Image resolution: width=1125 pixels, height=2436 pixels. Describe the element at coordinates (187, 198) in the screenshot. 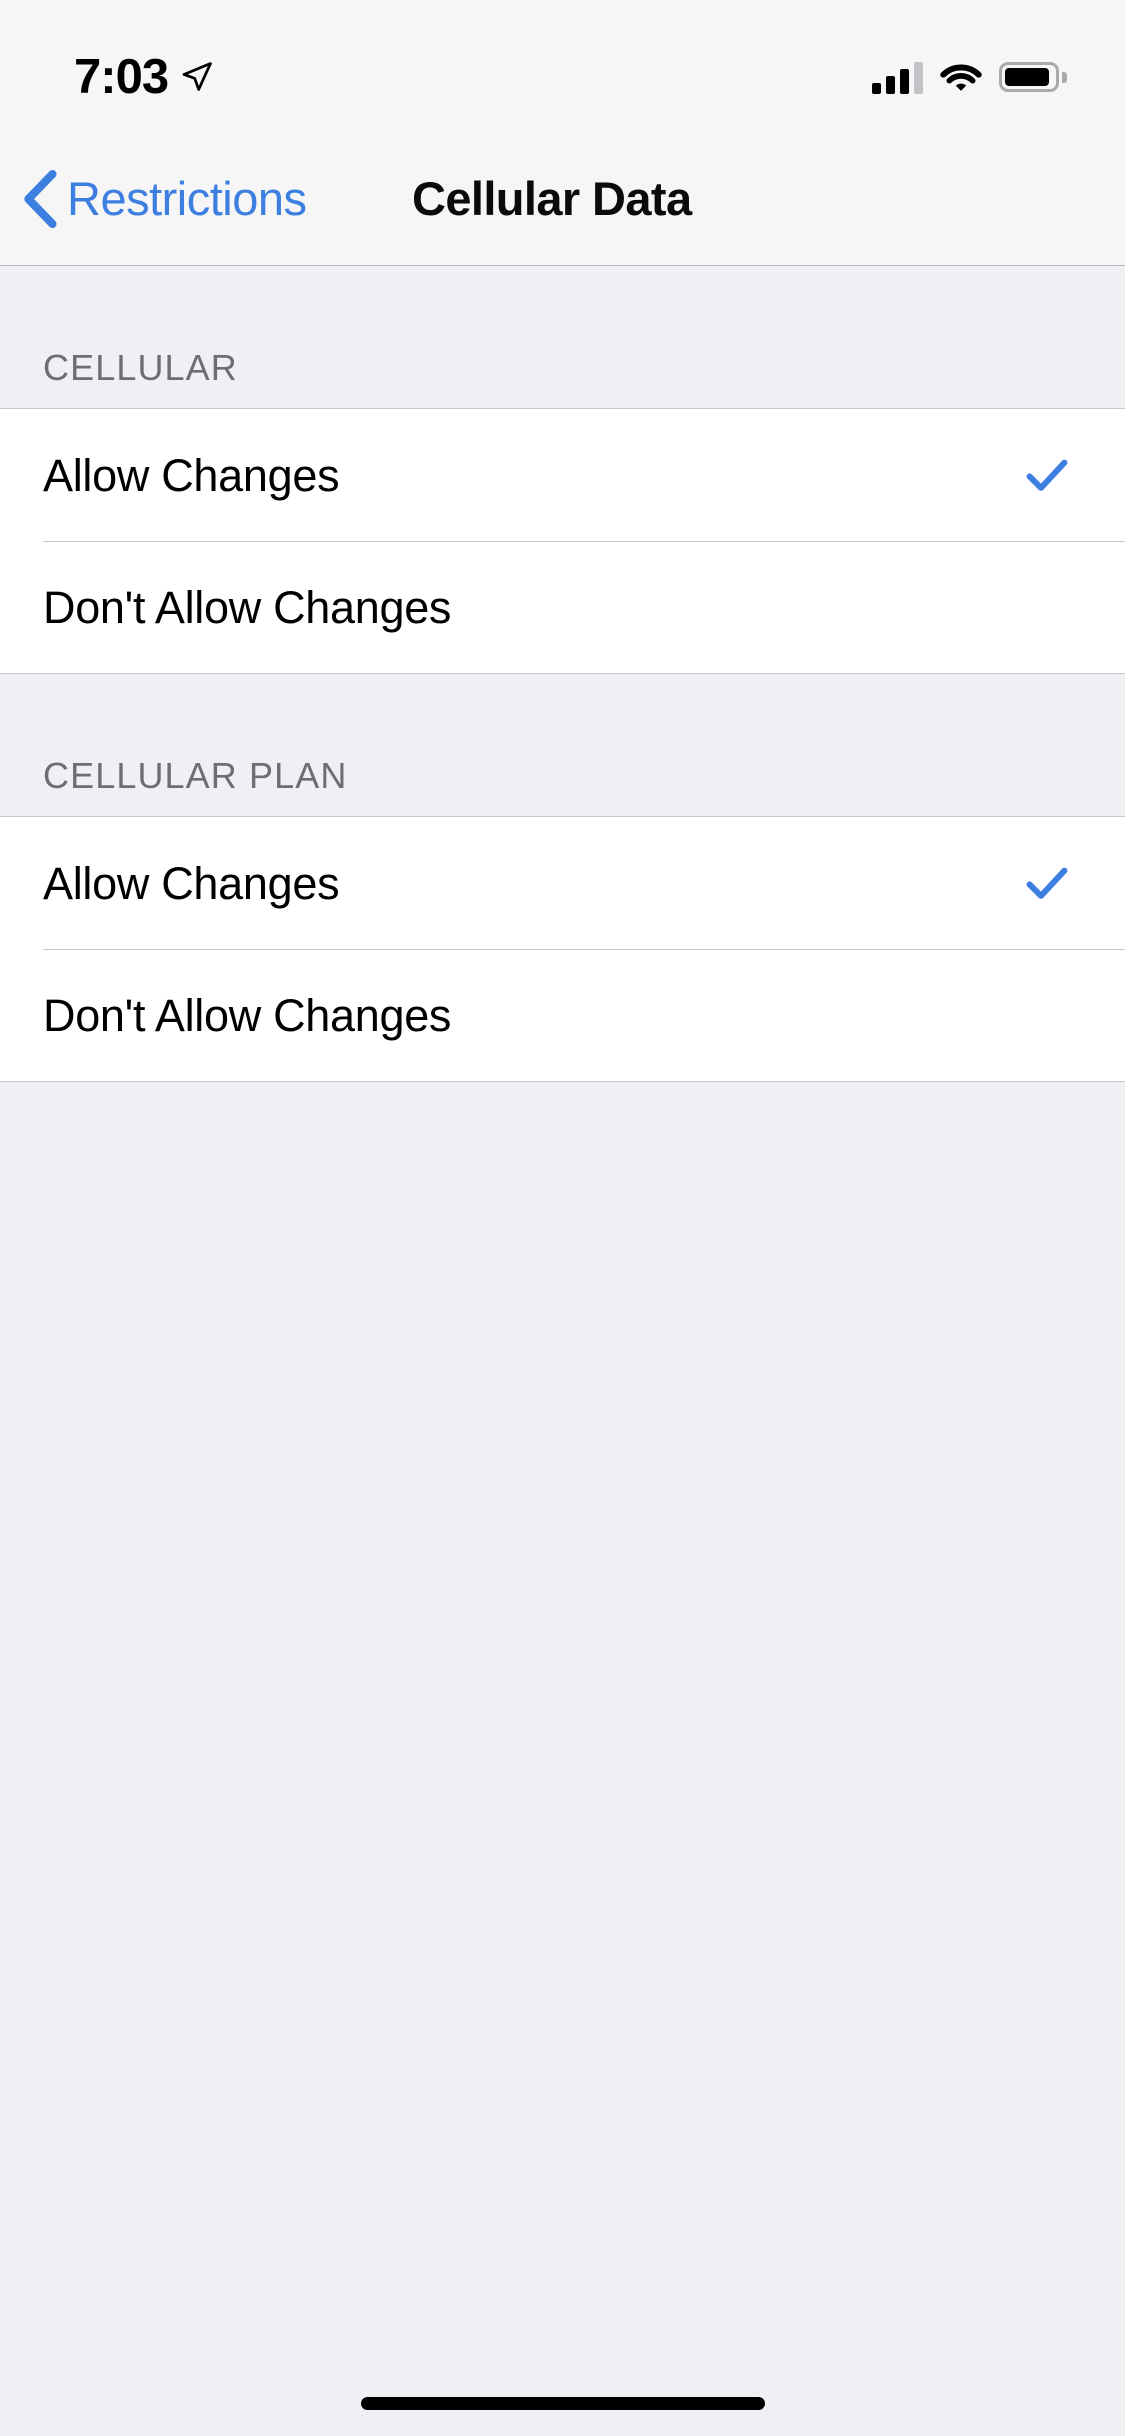

I see `back-button-label: Restrictions` at that location.